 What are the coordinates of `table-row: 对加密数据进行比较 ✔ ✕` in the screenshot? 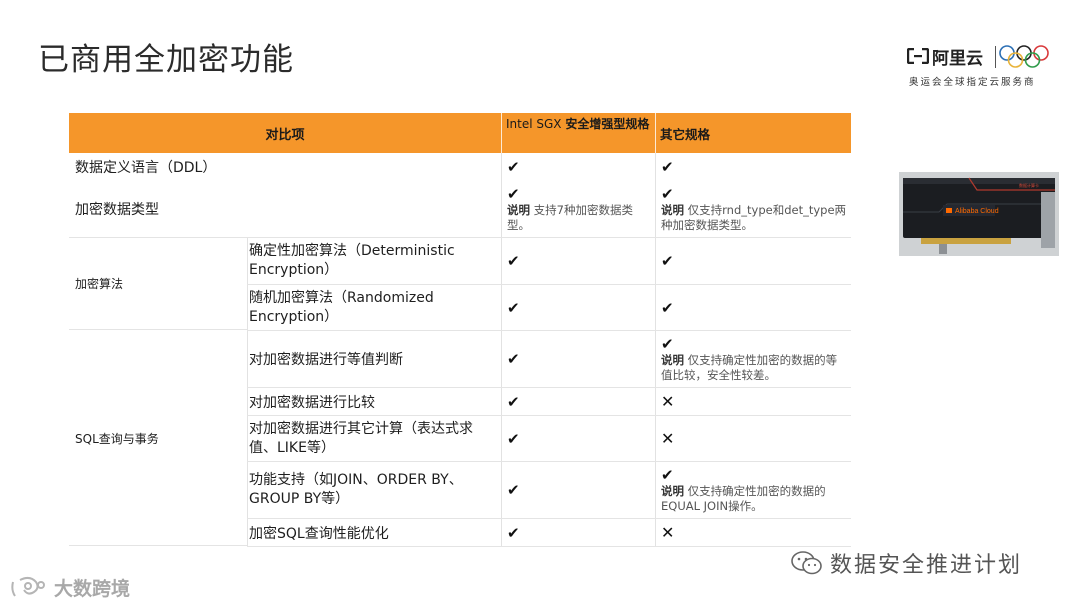 It's located at (549, 402).